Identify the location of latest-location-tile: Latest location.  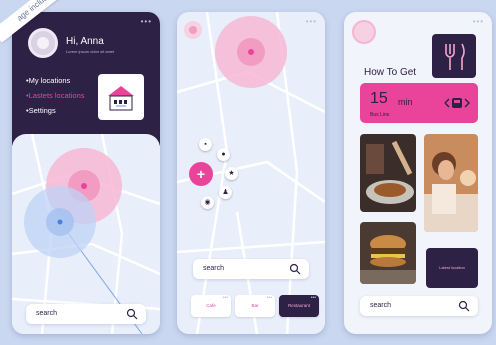
(452, 268).